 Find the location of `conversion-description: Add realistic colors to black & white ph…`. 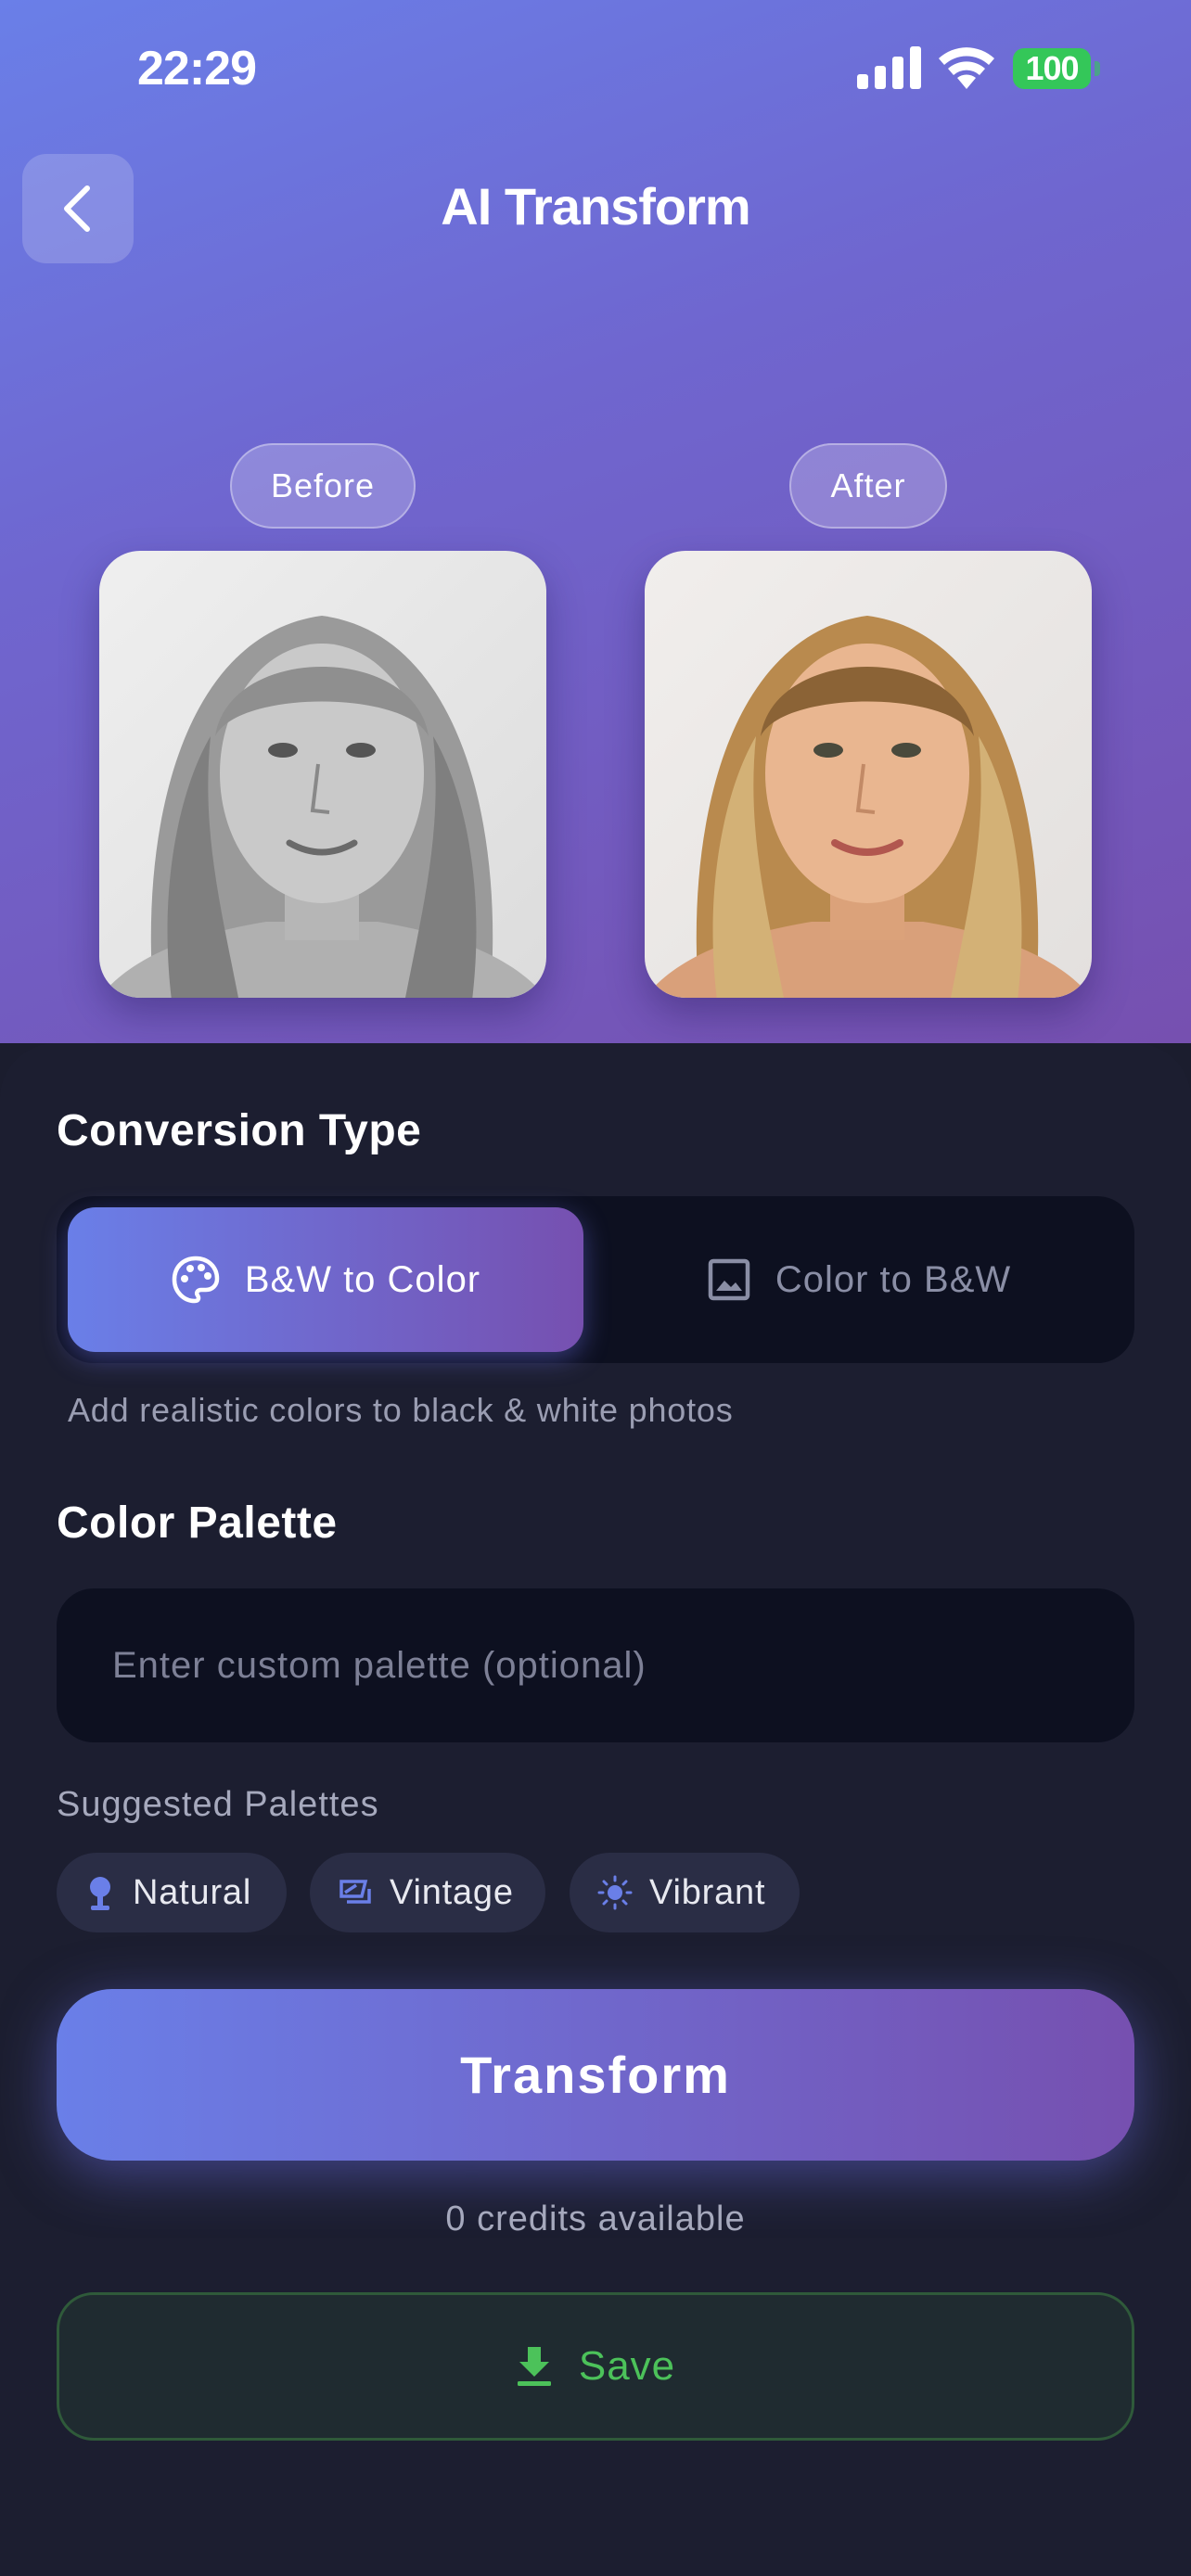

conversion-description: Add realistic colors to black & white ph… is located at coordinates (401, 1410).